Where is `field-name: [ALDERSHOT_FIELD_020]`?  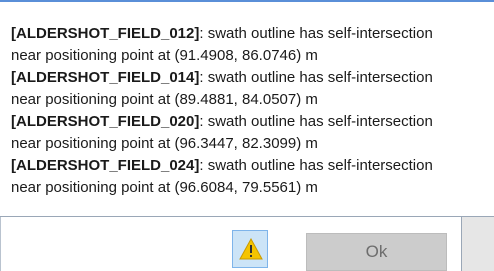
field-name: [ALDERSHOT_FIELD_020] is located at coordinates (105, 121).